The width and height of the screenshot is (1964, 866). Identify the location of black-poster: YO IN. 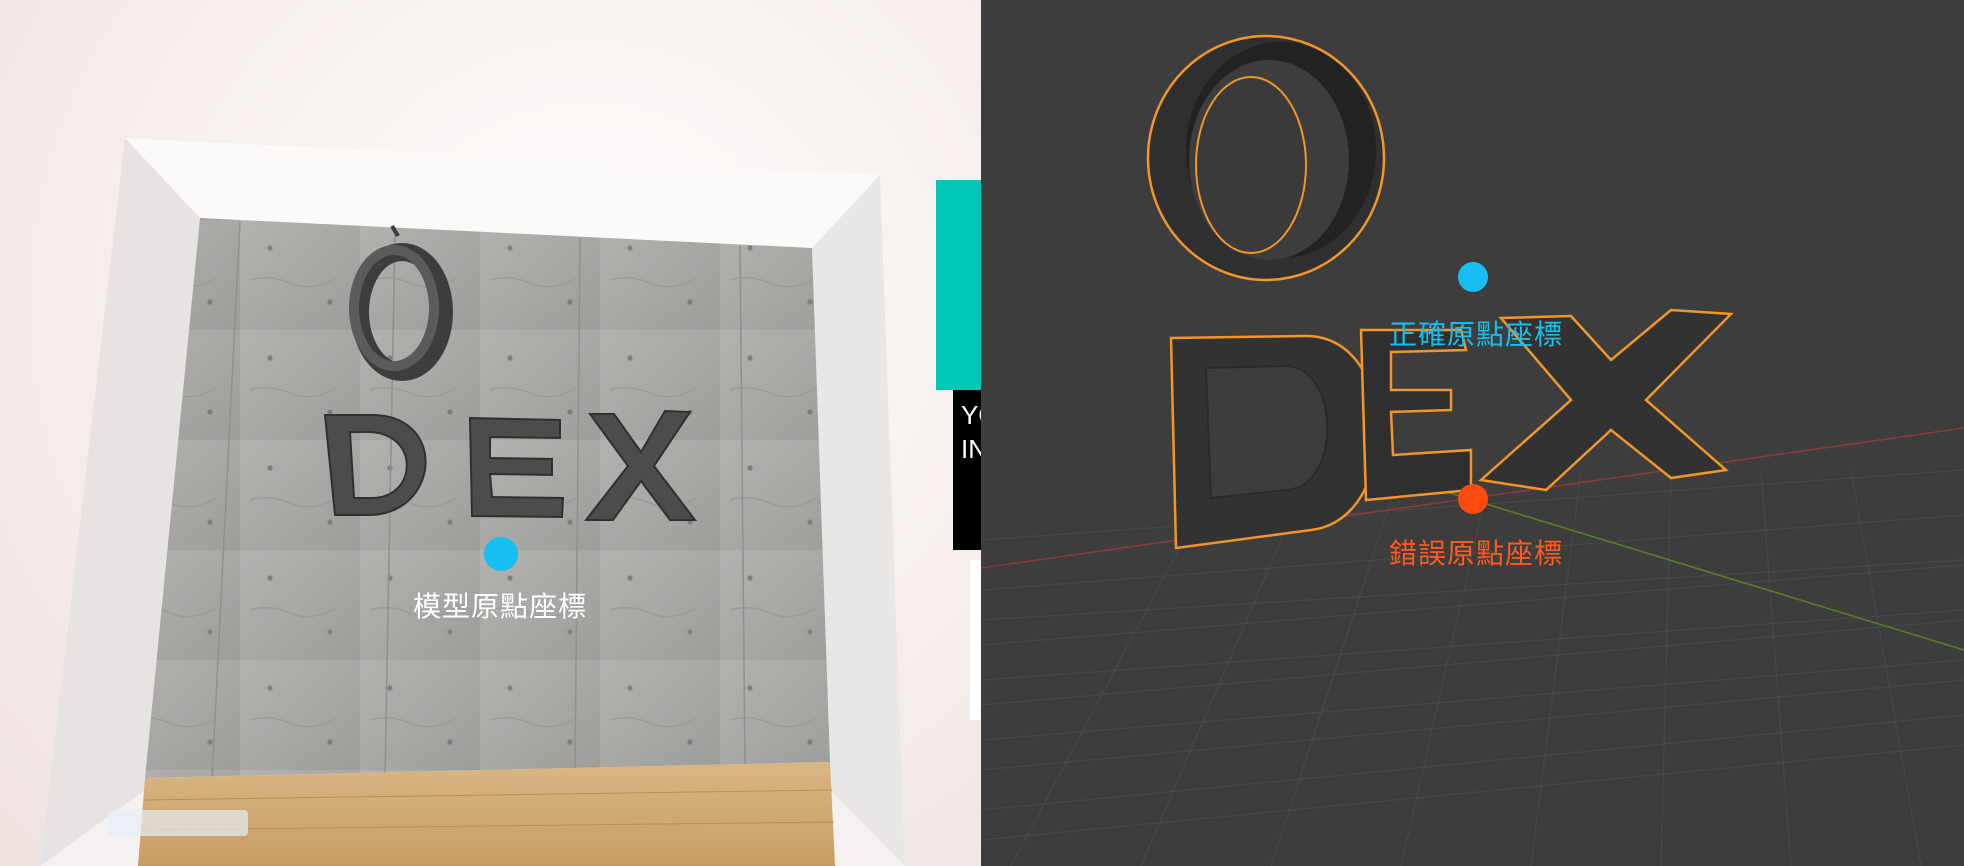
(967, 470).